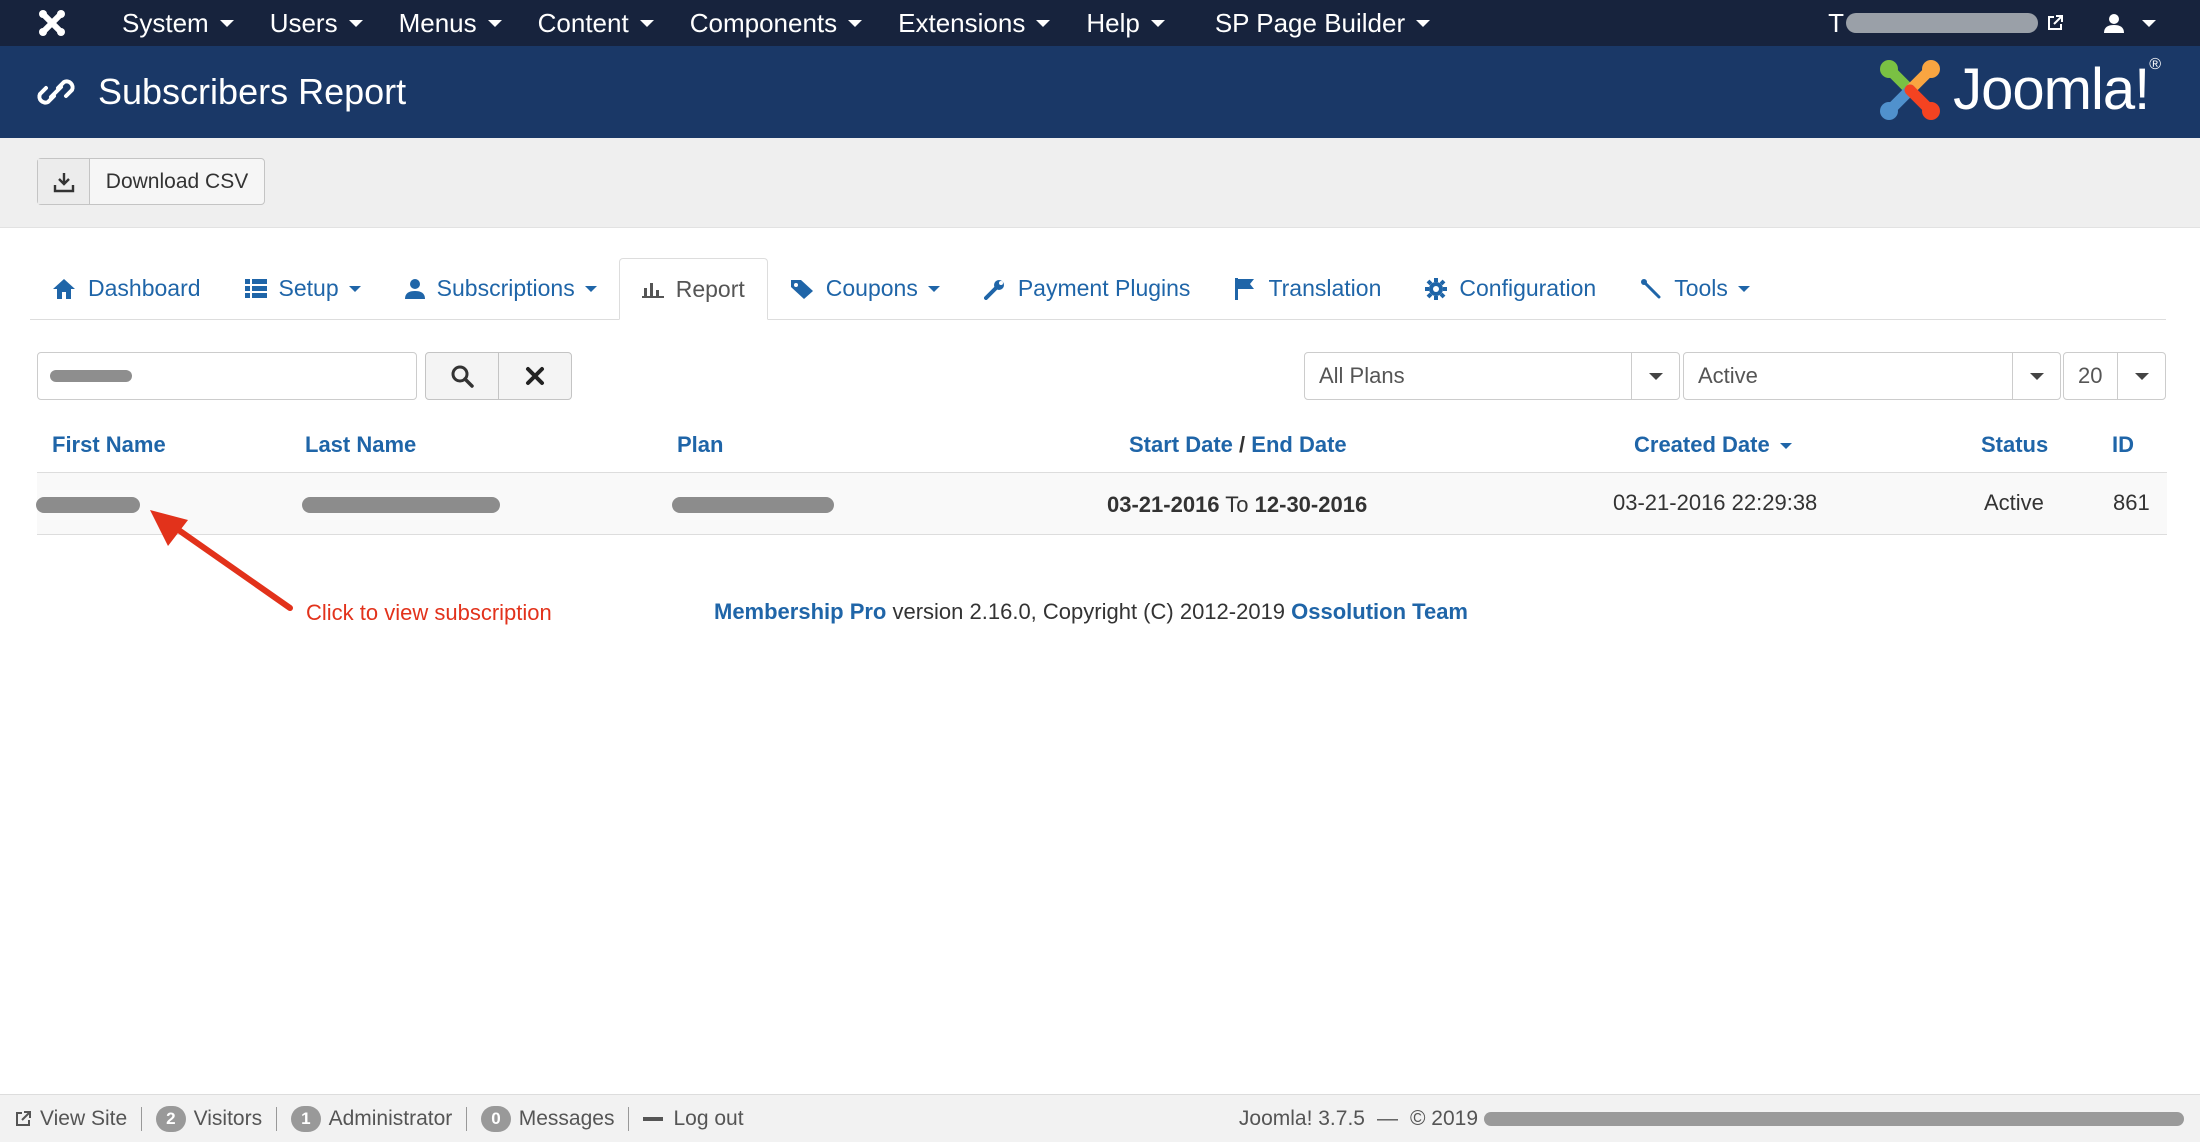 This screenshot has height=1143, width=2200. What do you see at coordinates (52, 23) in the screenshot?
I see `joomla-menu-icon` at bounding box center [52, 23].